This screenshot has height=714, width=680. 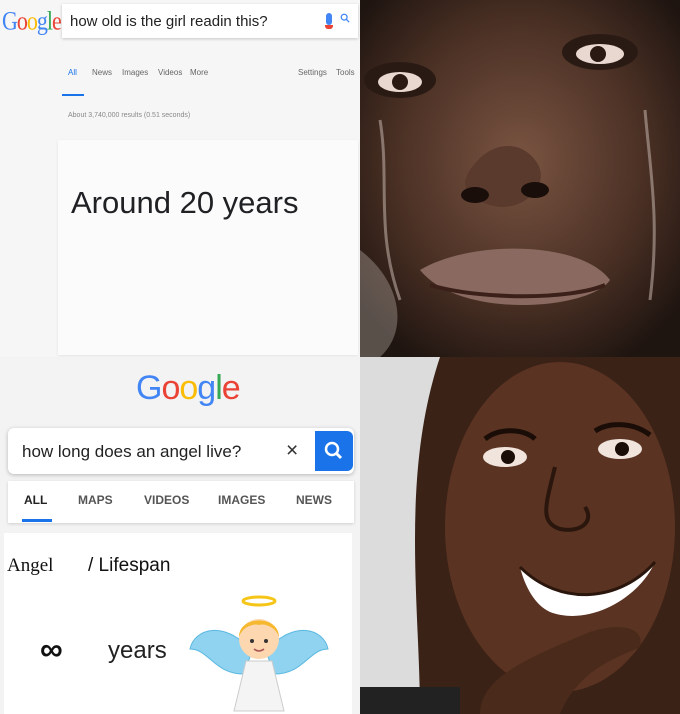 I want to click on answer-unit: years, so click(x=137, y=650).